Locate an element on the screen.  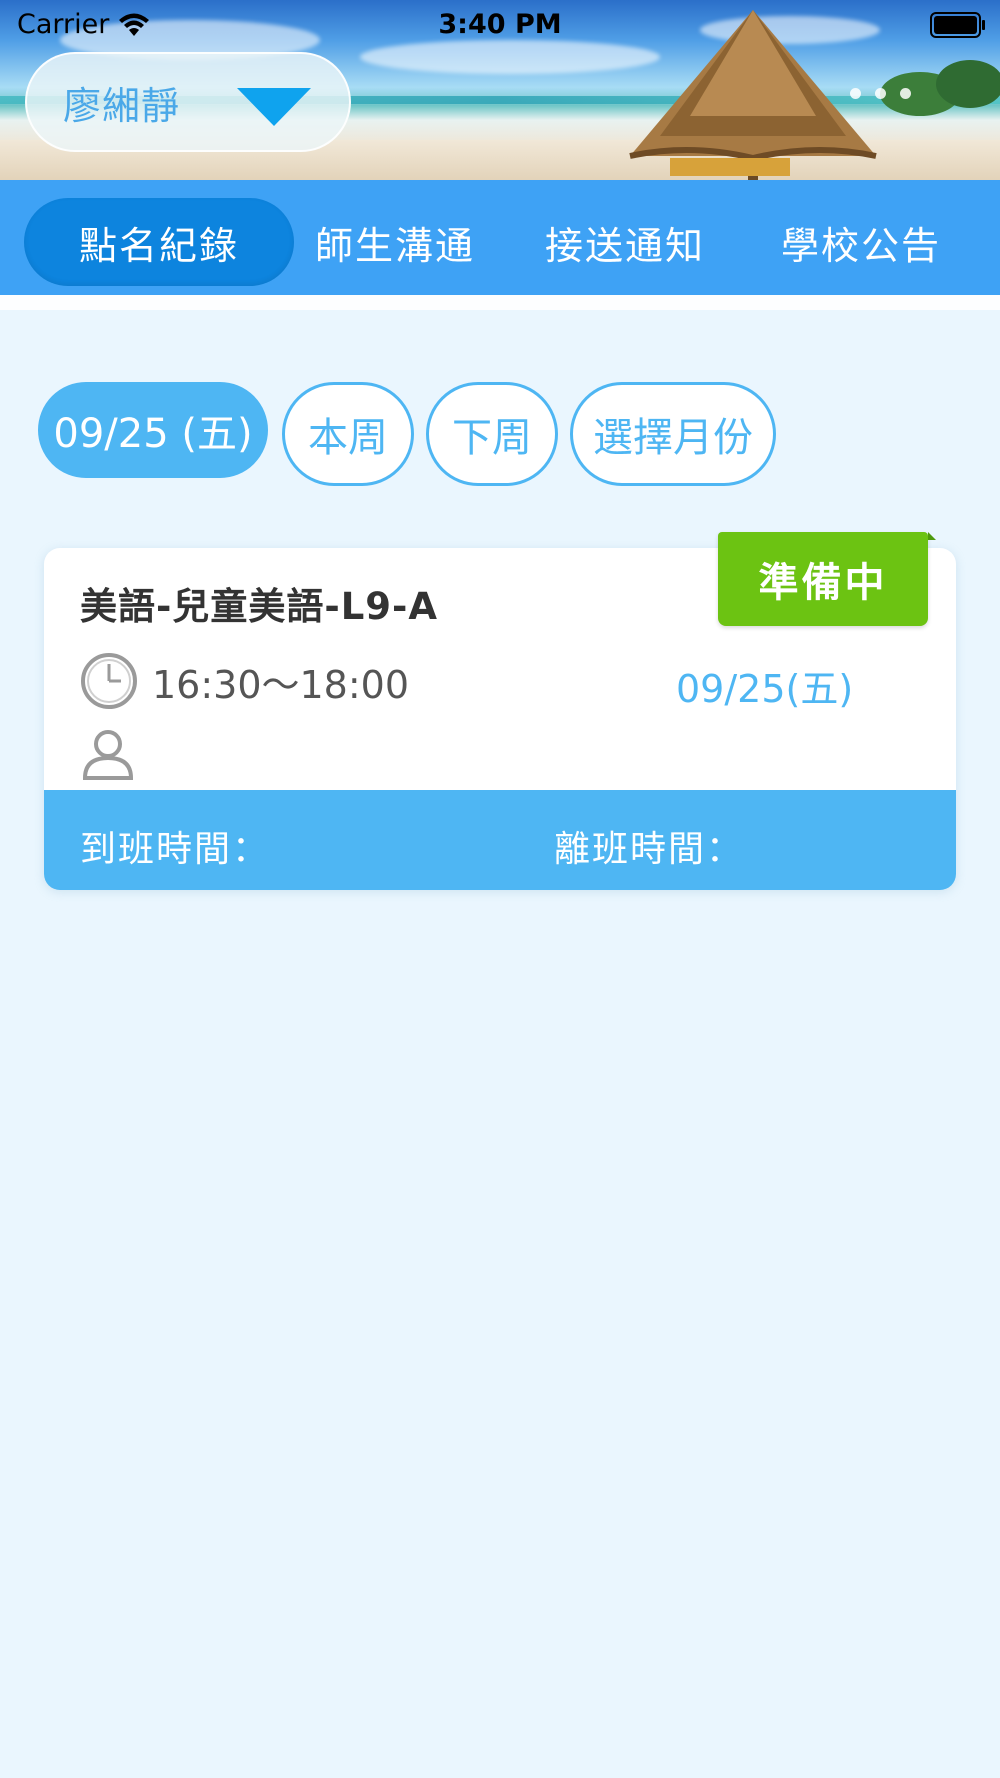
clock-time: 3:40 PM is located at coordinates (500, 24).